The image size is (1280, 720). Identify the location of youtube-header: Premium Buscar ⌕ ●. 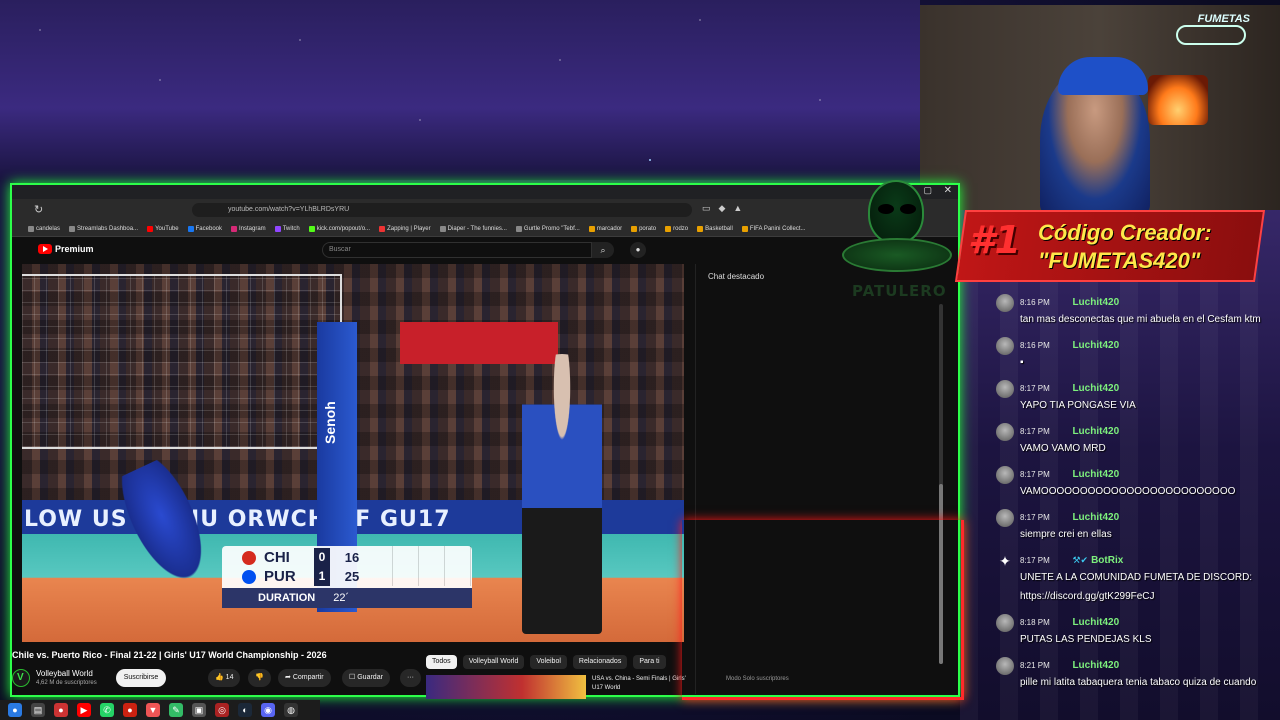
(485, 250).